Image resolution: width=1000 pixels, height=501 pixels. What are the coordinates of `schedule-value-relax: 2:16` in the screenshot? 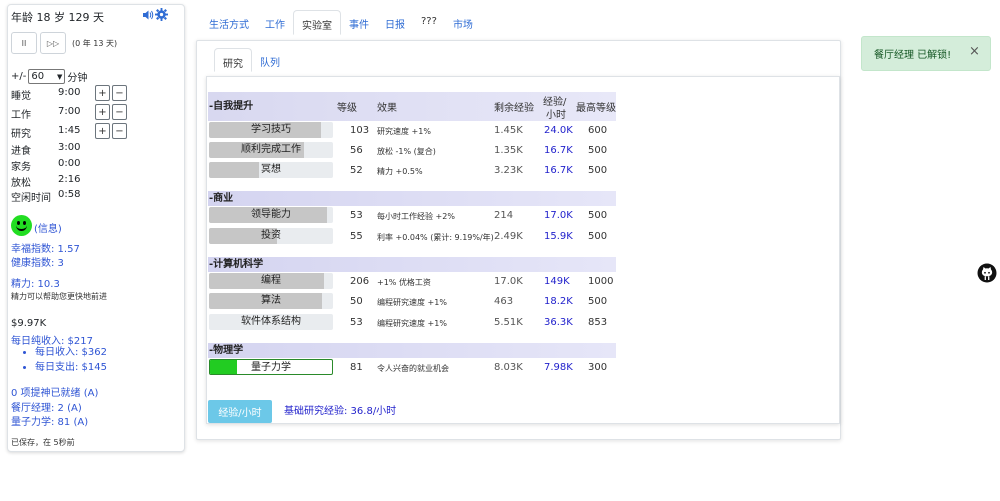 It's located at (69, 179).